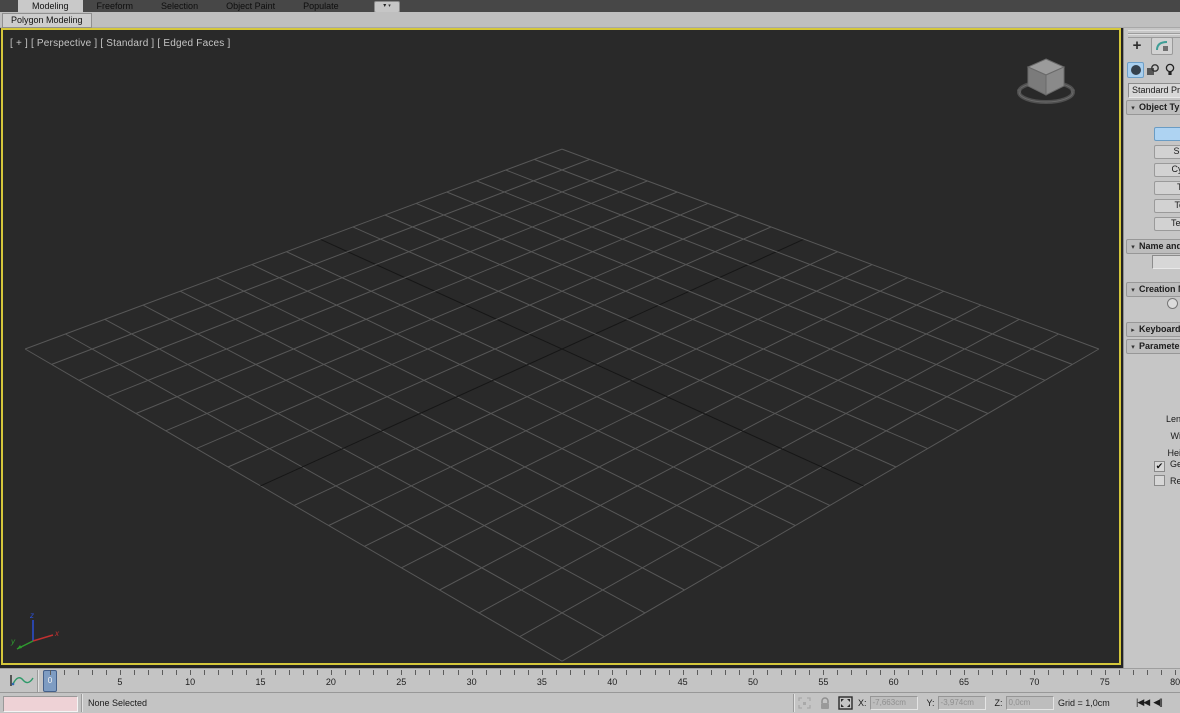  Describe the element at coordinates (1154, 90) in the screenshot. I see `primitive-category-select: Standard Primitives` at that location.